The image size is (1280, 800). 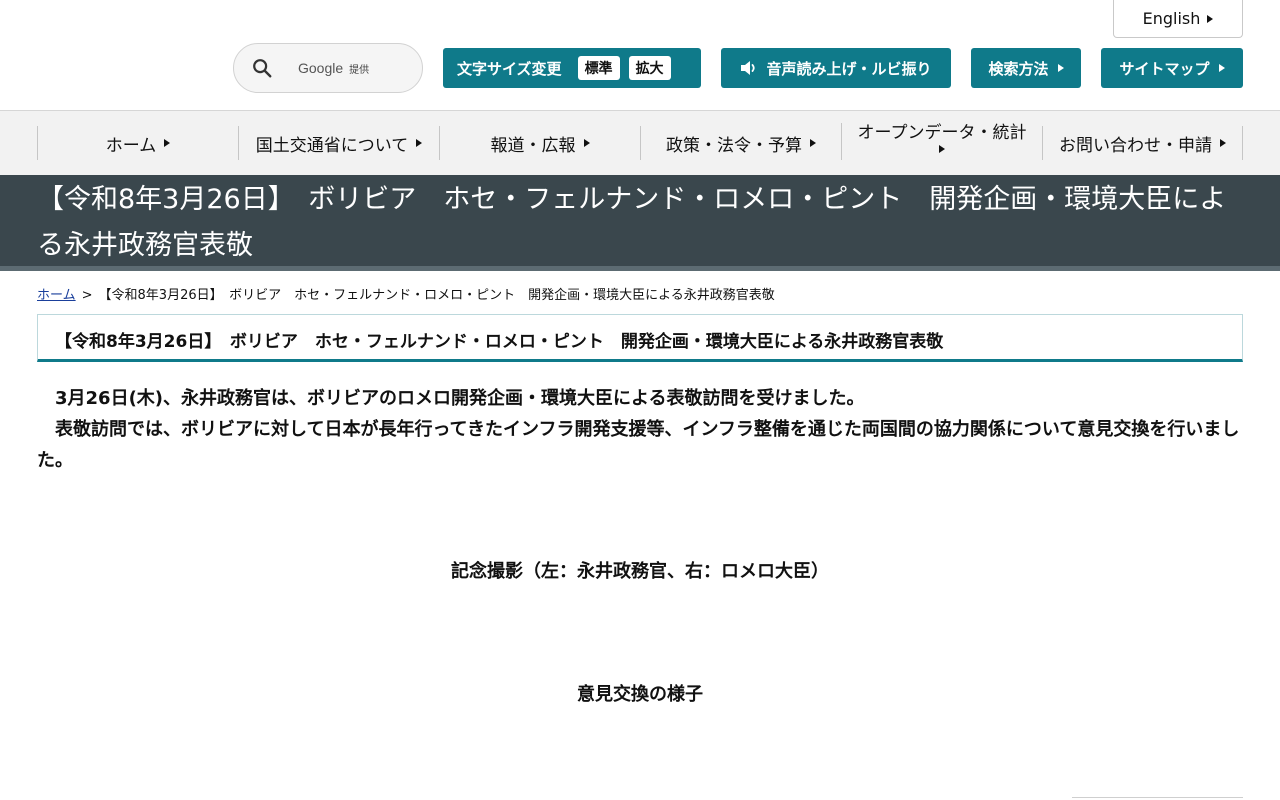 I want to click on nav-item-policy: 政策・法令・予算, so click(x=740, y=143).